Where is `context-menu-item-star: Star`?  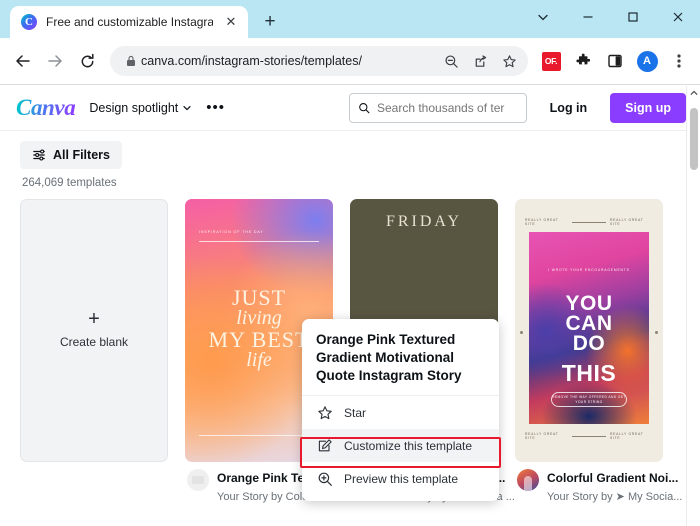 context-menu-item-star: Star is located at coordinates (400, 412).